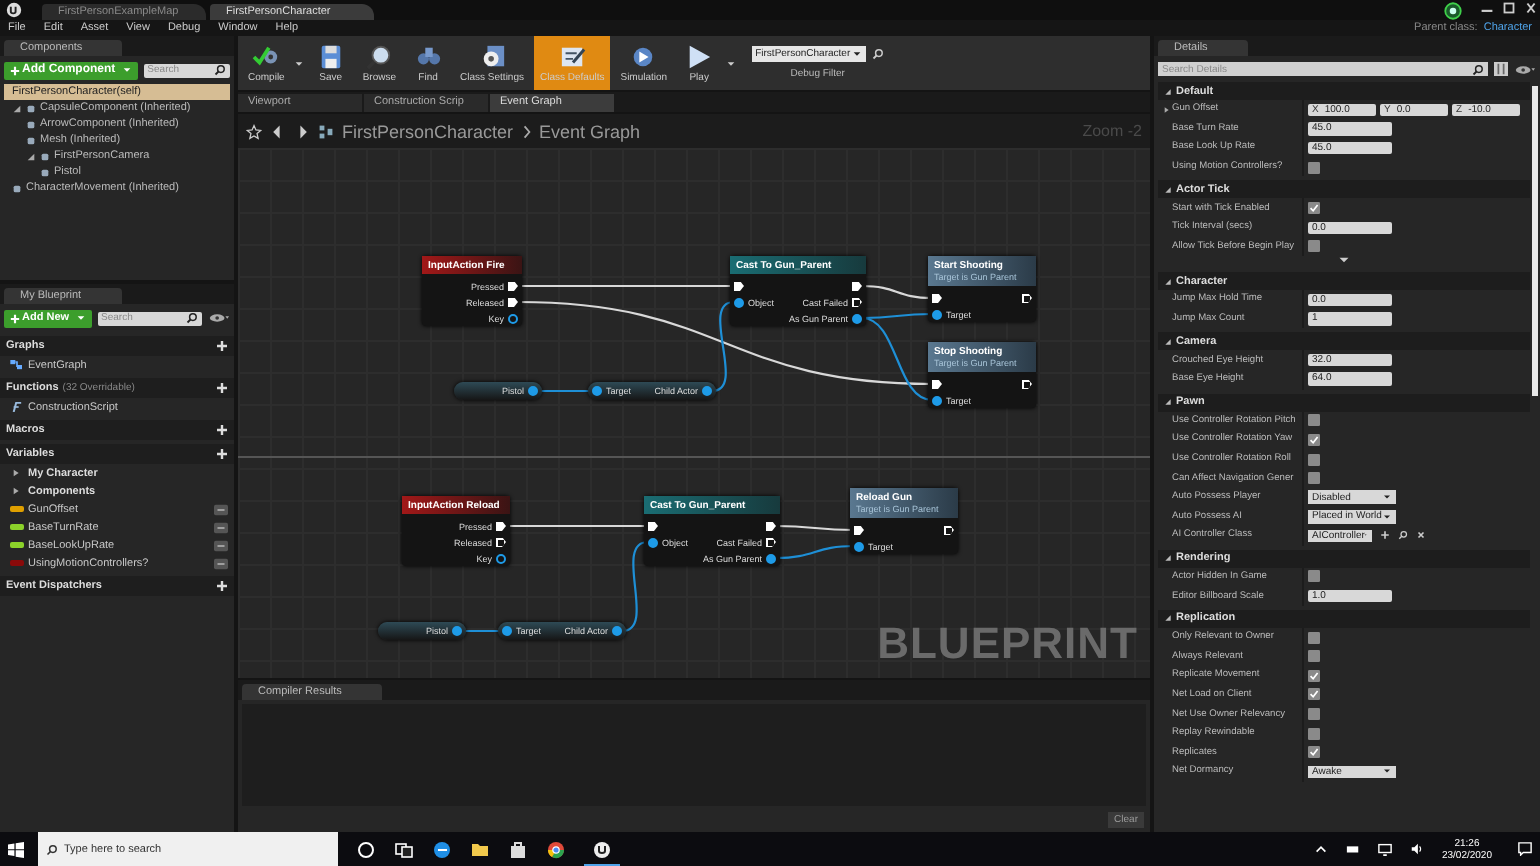  What do you see at coordinates (1416, 849) in the screenshot?
I see `speaker-icon` at bounding box center [1416, 849].